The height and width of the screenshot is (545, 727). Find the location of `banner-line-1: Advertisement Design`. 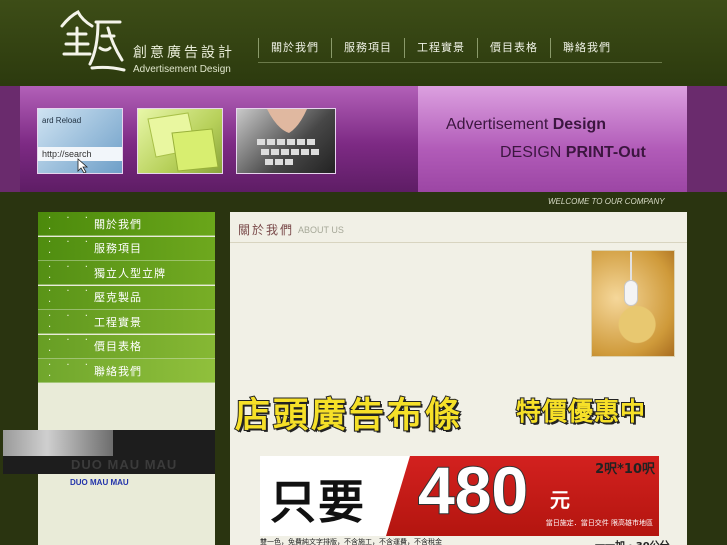

banner-line-1: Advertisement Design is located at coordinates (526, 124).